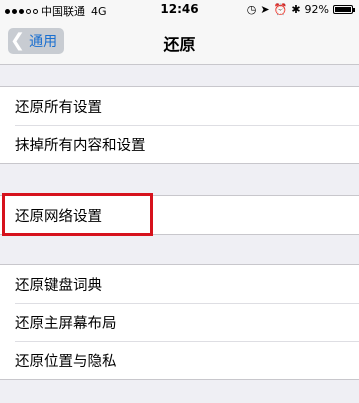 The height and width of the screenshot is (403, 359). What do you see at coordinates (66, 361) in the screenshot?
I see `cell-label: 还原位置与隐私` at bounding box center [66, 361].